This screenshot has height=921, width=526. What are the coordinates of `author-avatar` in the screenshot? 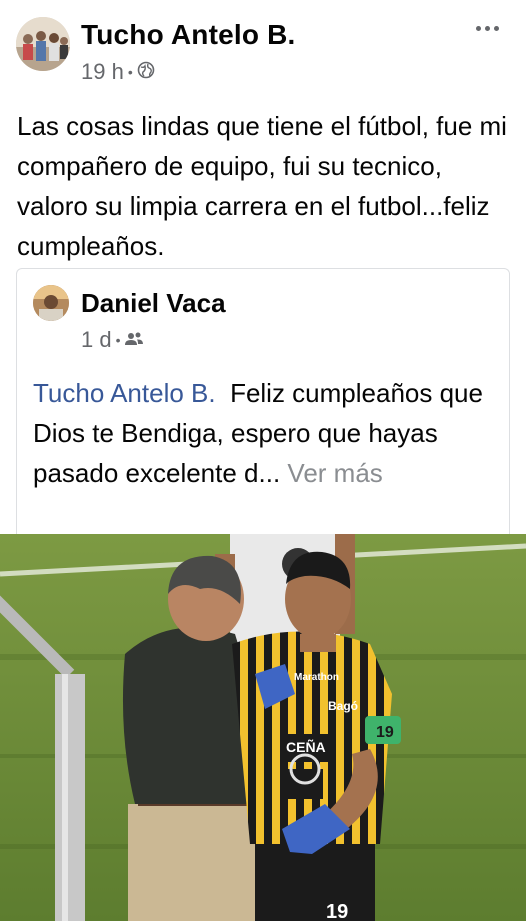 It's located at (43, 44).